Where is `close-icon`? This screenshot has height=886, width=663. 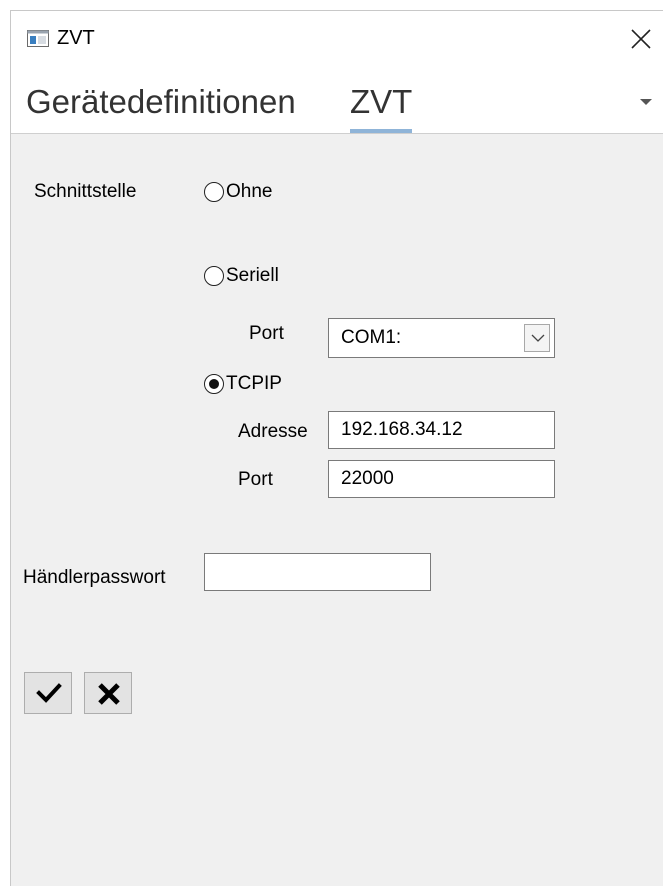
close-icon is located at coordinates (641, 39).